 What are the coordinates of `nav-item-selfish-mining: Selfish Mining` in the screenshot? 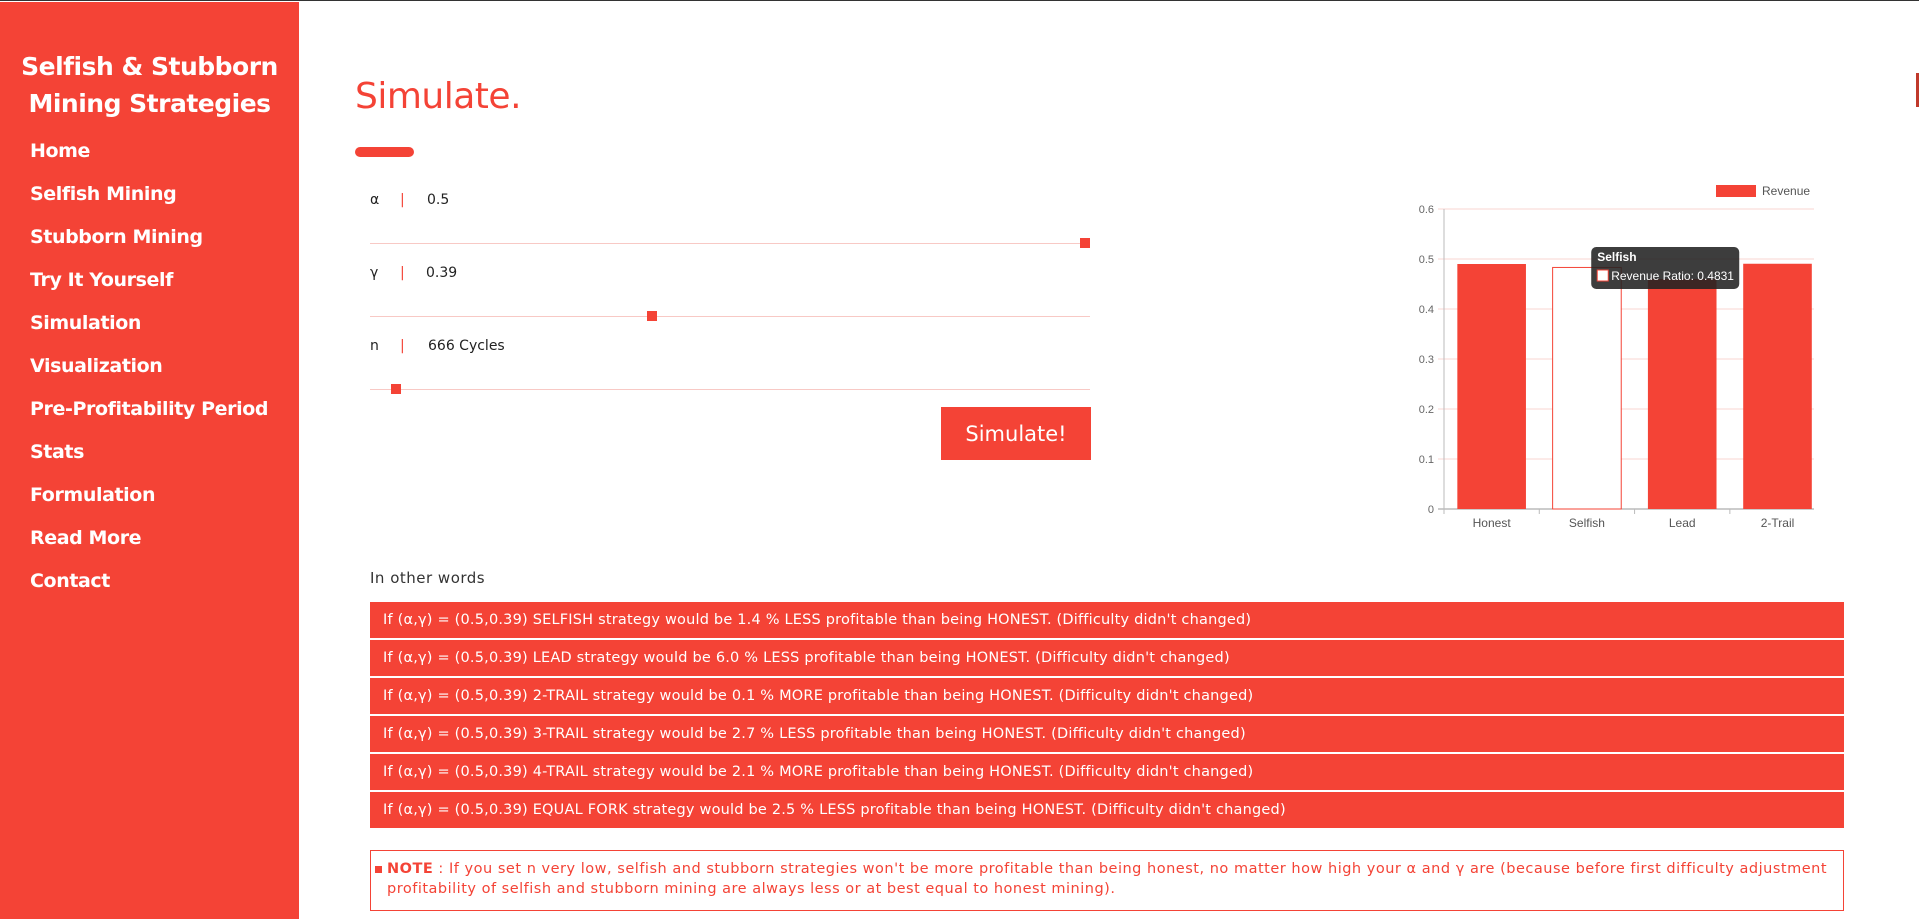 It's located at (149, 202).